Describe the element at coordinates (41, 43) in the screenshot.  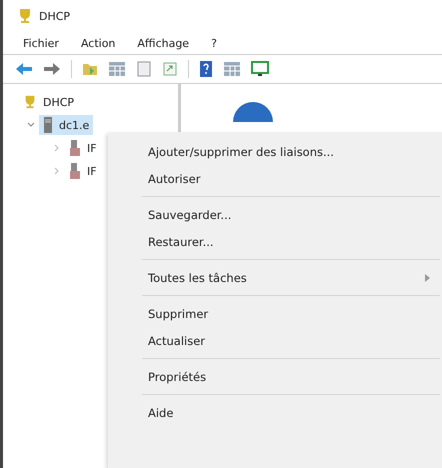
I see `menu-item: Fichier` at that location.